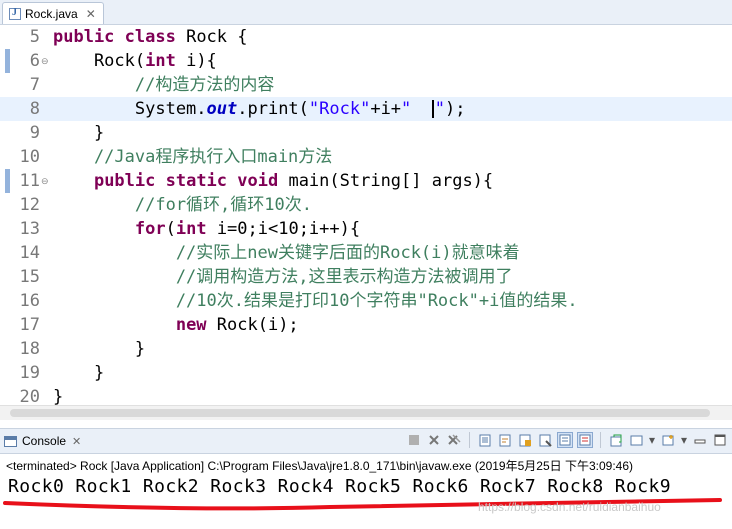 The image size is (732, 529). What do you see at coordinates (585, 440) in the screenshot?
I see `show-on-error-icon` at bounding box center [585, 440].